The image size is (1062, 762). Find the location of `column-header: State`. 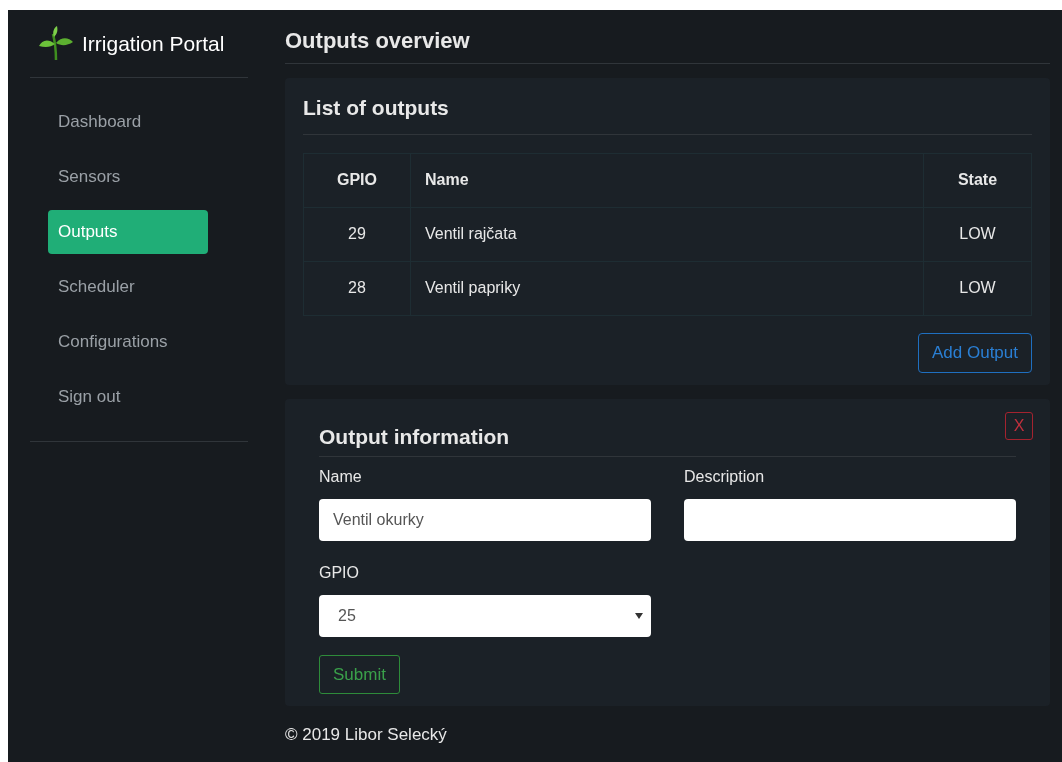

column-header: State is located at coordinates (977, 180).